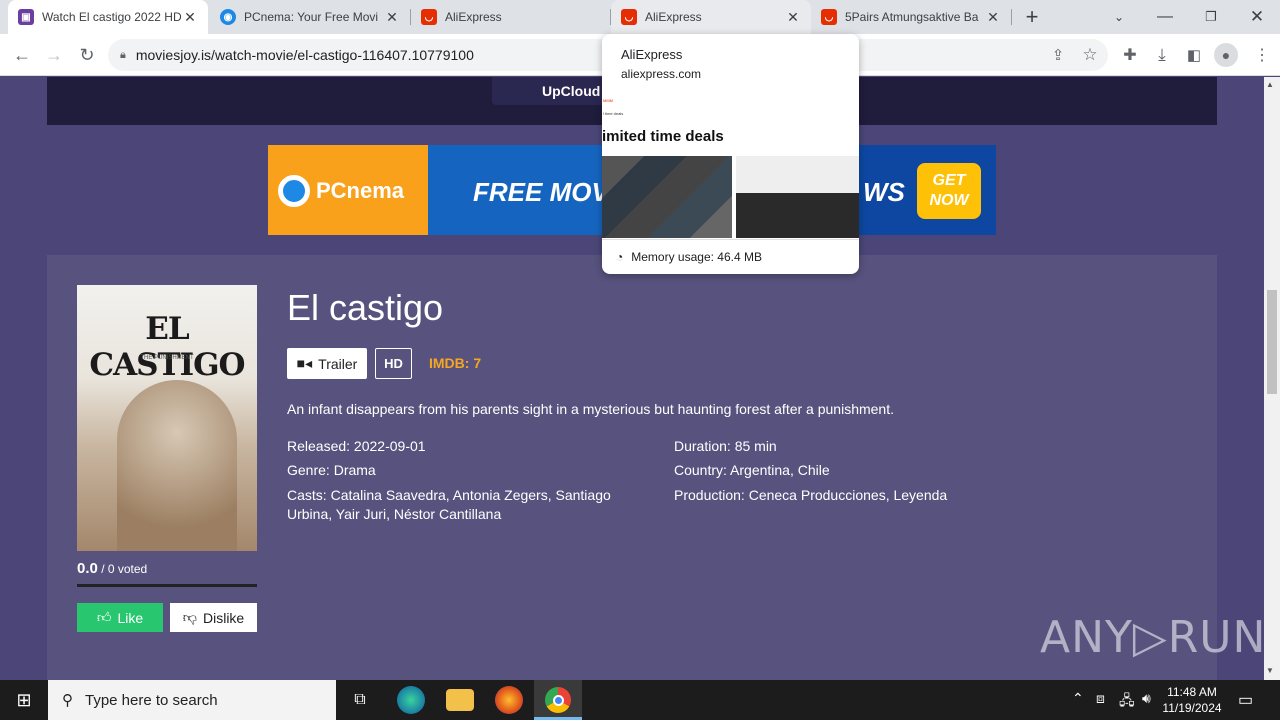 The width and height of the screenshot is (1280, 720). I want to click on search-icon: ⚲, so click(67, 700).